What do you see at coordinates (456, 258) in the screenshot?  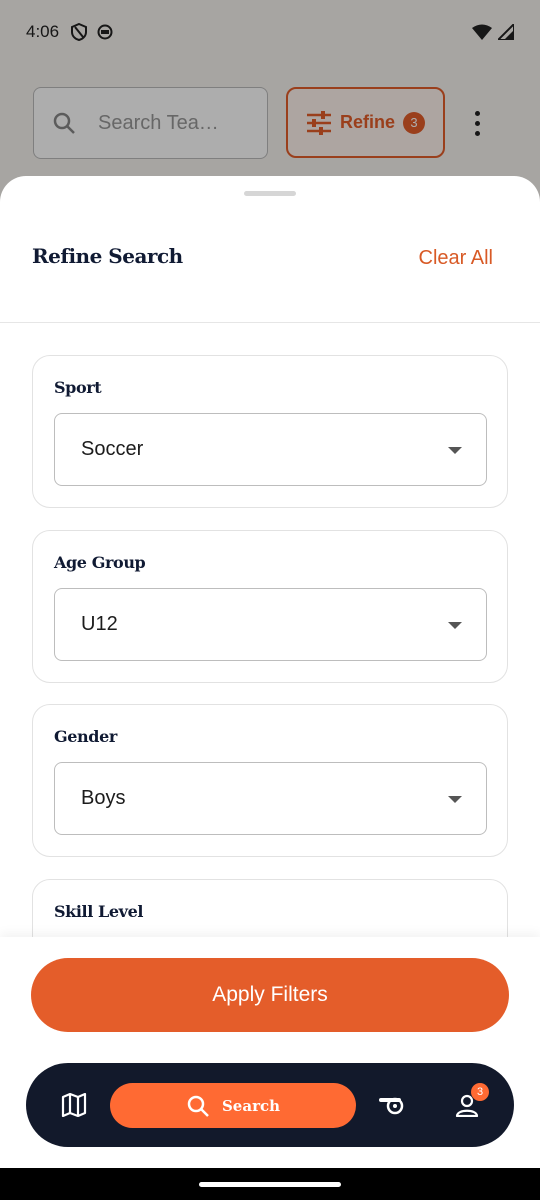 I see `clear-all-button: Clear All` at bounding box center [456, 258].